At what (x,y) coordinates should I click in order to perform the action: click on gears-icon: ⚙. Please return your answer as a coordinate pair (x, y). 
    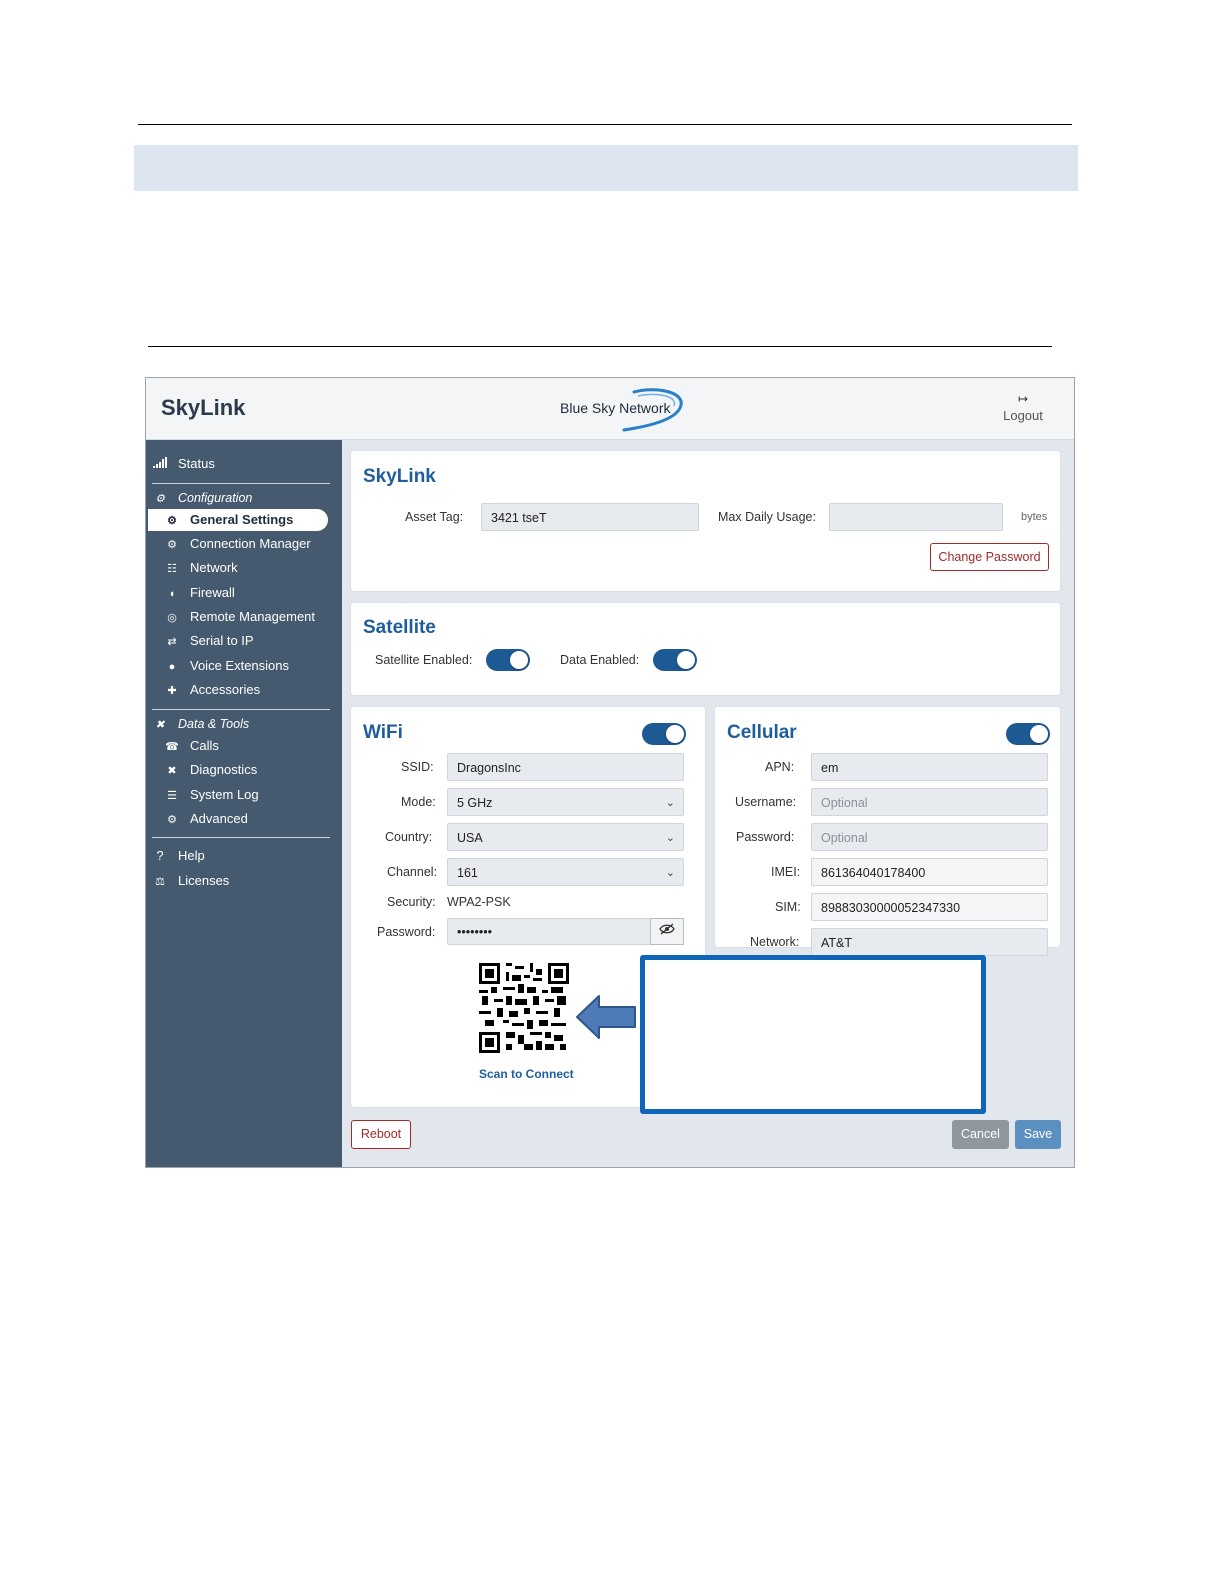
    Looking at the image, I should click on (160, 499).